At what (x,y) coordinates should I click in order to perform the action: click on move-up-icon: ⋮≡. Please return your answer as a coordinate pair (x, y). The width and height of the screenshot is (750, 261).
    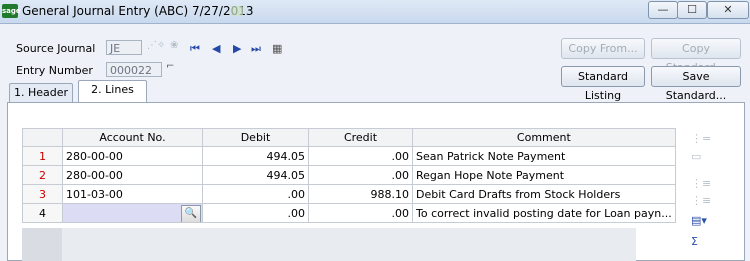
    Looking at the image, I should click on (701, 183).